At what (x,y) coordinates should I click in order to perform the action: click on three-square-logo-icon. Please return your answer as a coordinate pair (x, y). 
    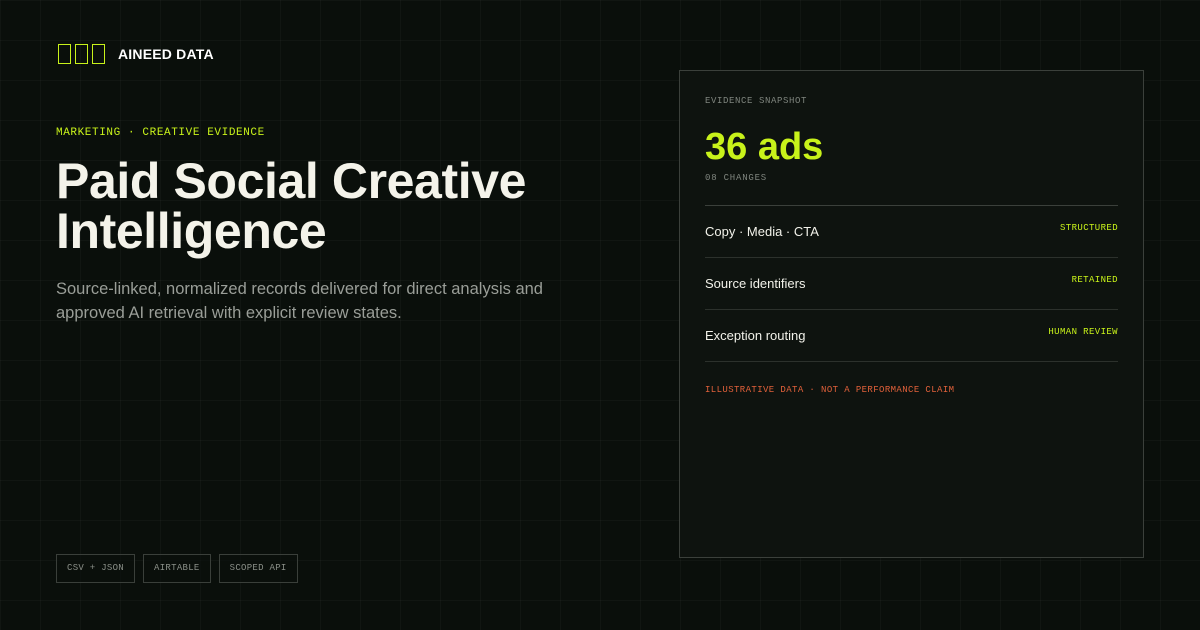
    Looking at the image, I should click on (81, 54).